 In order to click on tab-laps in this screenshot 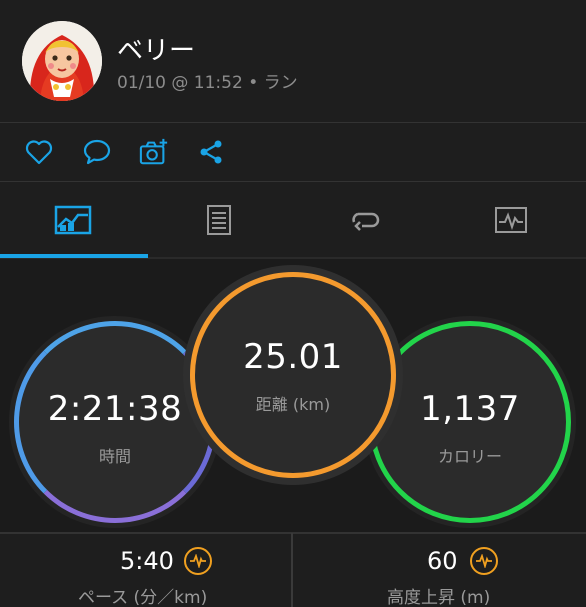, I will do `click(365, 220)`.